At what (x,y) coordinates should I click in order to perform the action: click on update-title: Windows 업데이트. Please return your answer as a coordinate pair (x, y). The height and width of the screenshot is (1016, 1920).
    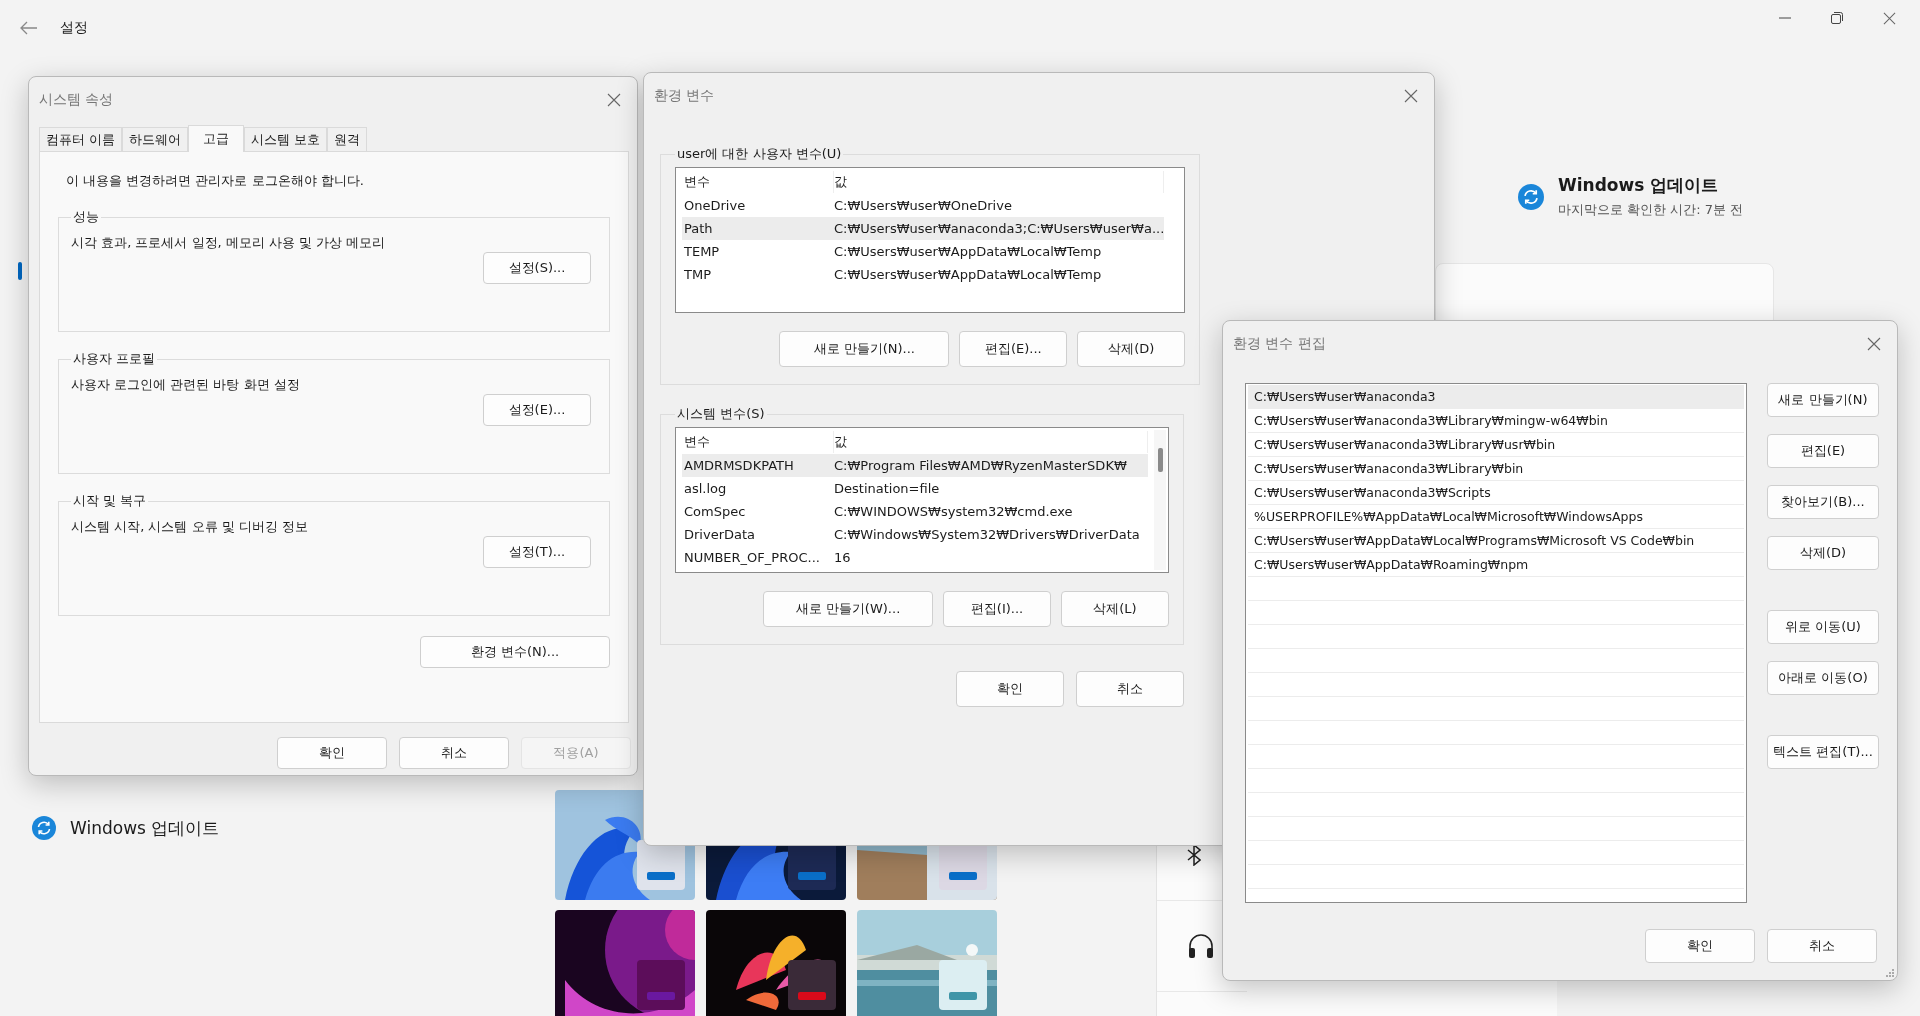
    Looking at the image, I should click on (1639, 185).